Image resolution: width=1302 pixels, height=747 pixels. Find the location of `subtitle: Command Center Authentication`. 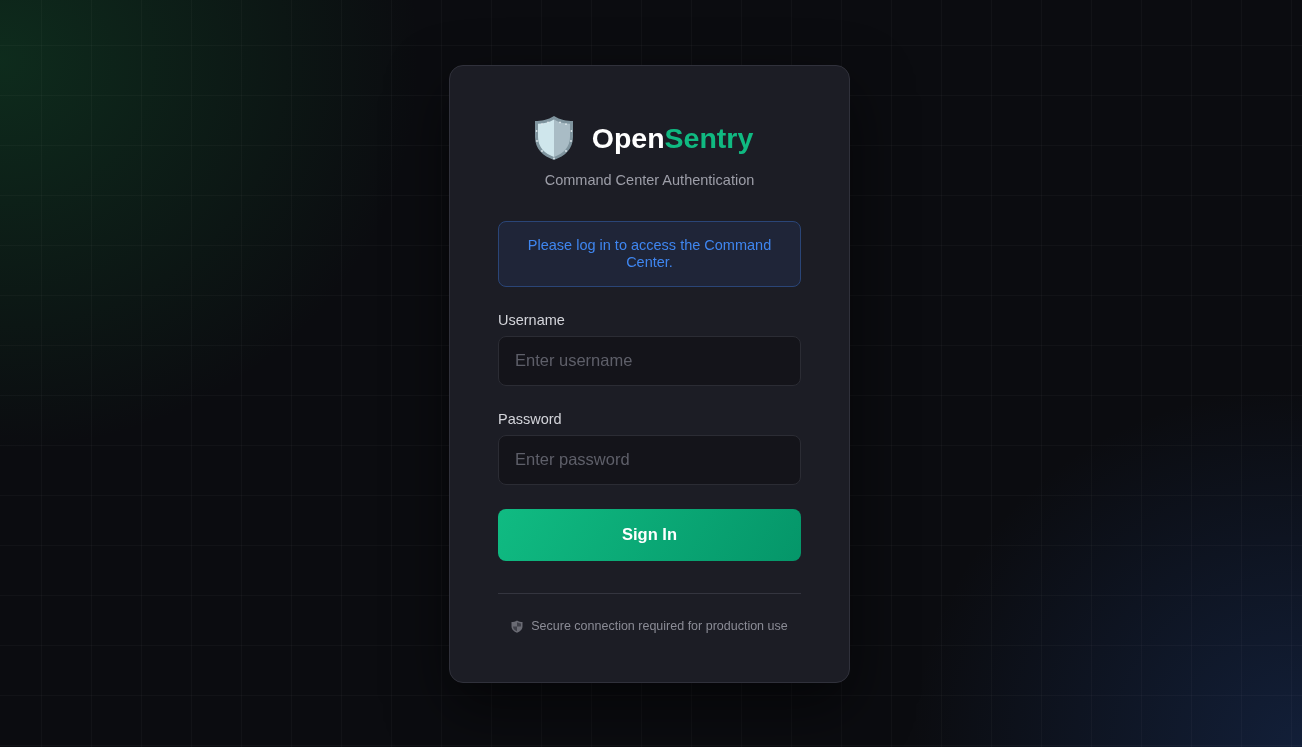

subtitle: Command Center Authentication is located at coordinates (649, 179).